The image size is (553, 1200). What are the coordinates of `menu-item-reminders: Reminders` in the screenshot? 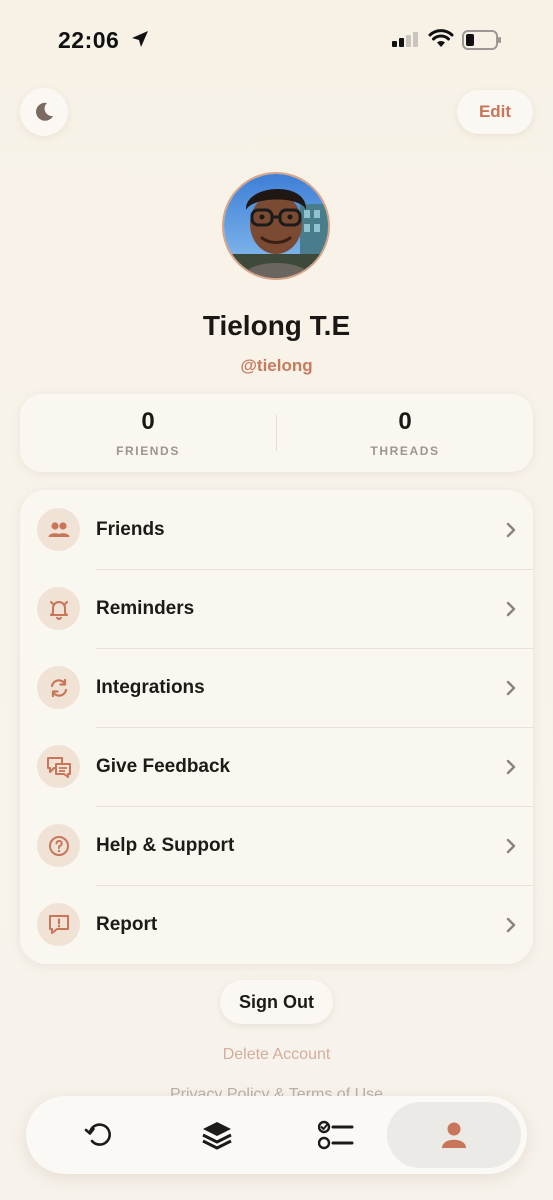 It's located at (276, 608).